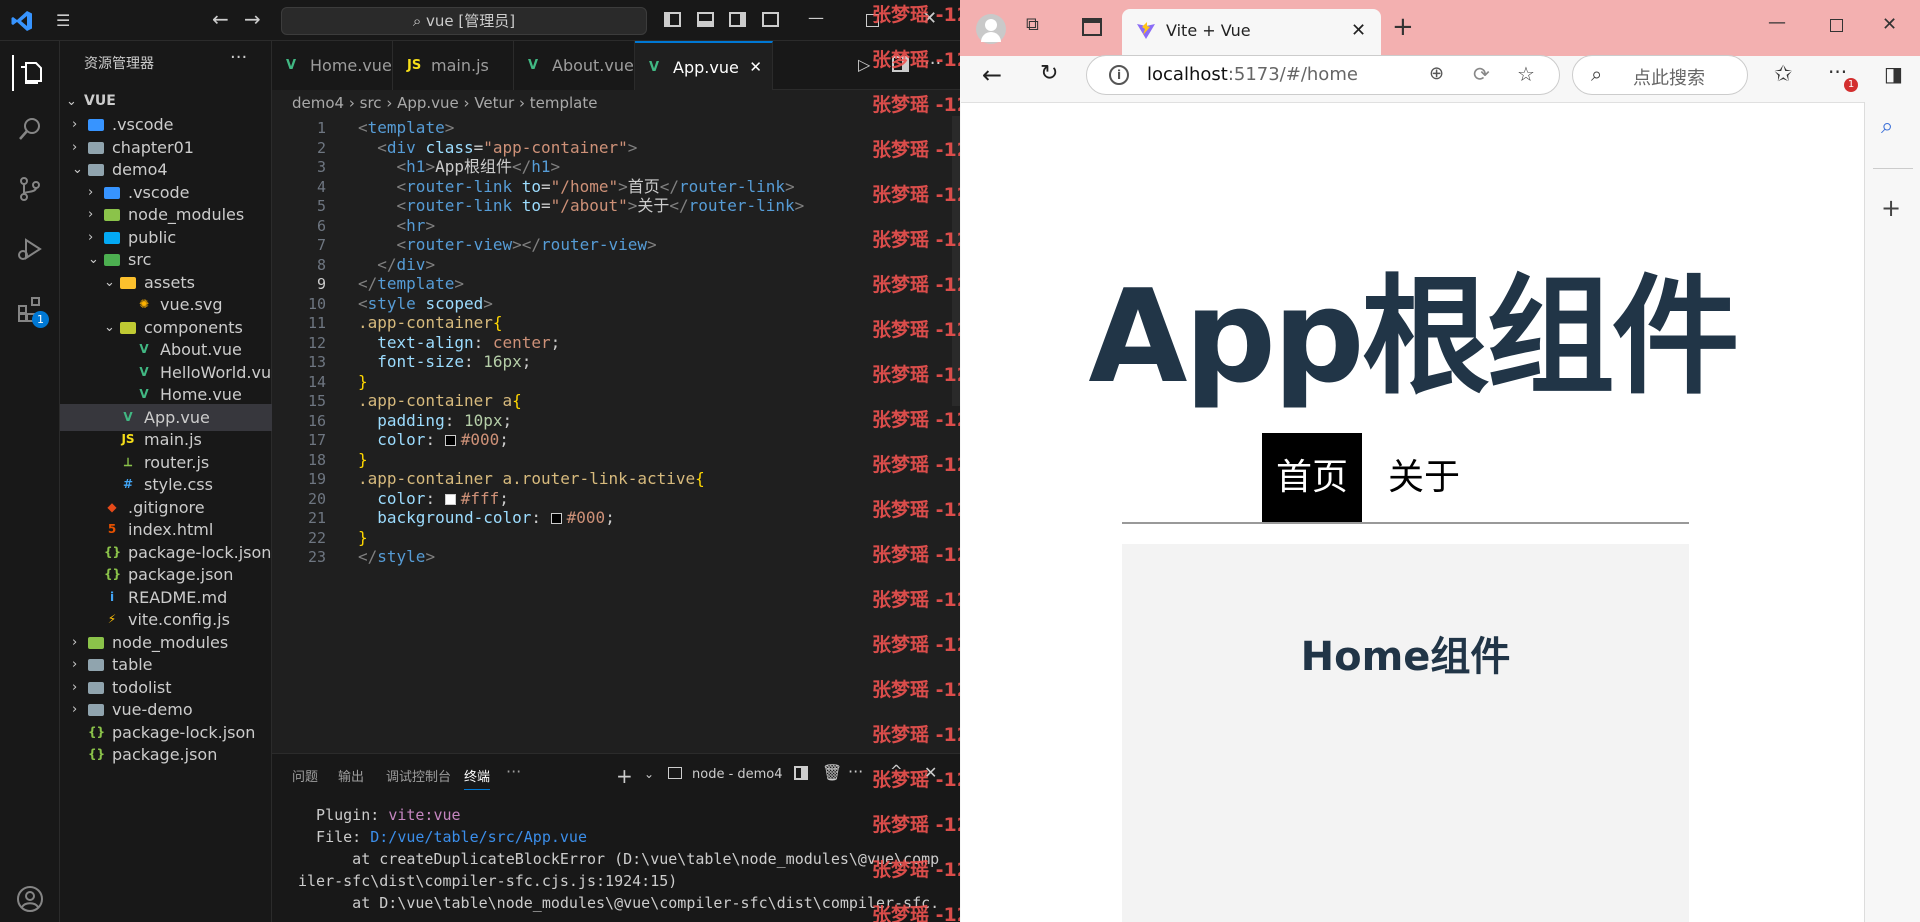 The image size is (1920, 922). I want to click on breadcrumb-item: template, so click(564, 103).